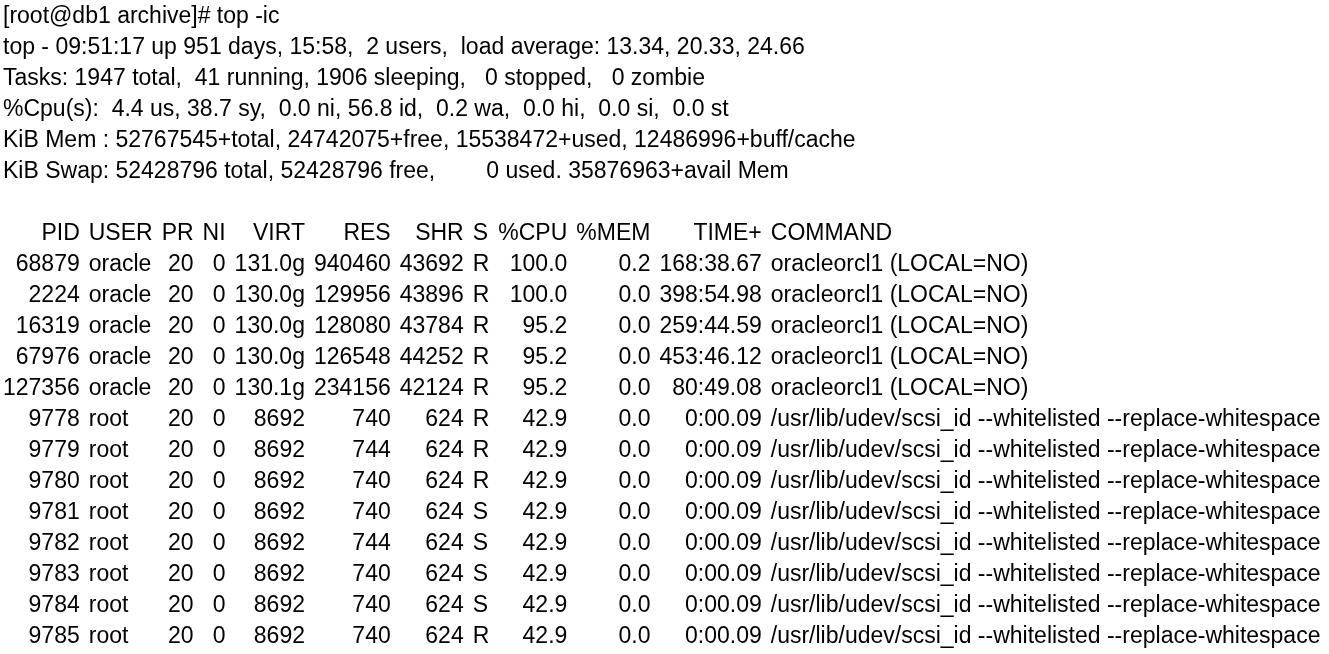 This screenshot has height=654, width=1329. Describe the element at coordinates (532, 232) in the screenshot. I see `column-header: %CPU` at that location.